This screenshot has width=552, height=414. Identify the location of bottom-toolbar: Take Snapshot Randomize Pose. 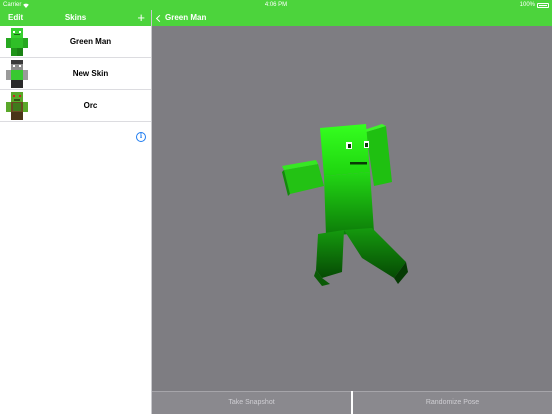
(352, 402).